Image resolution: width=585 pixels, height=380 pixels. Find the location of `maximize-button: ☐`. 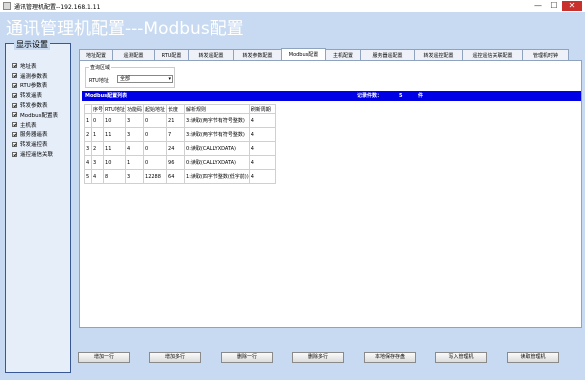

maximize-button: ☐ is located at coordinates (554, 6).